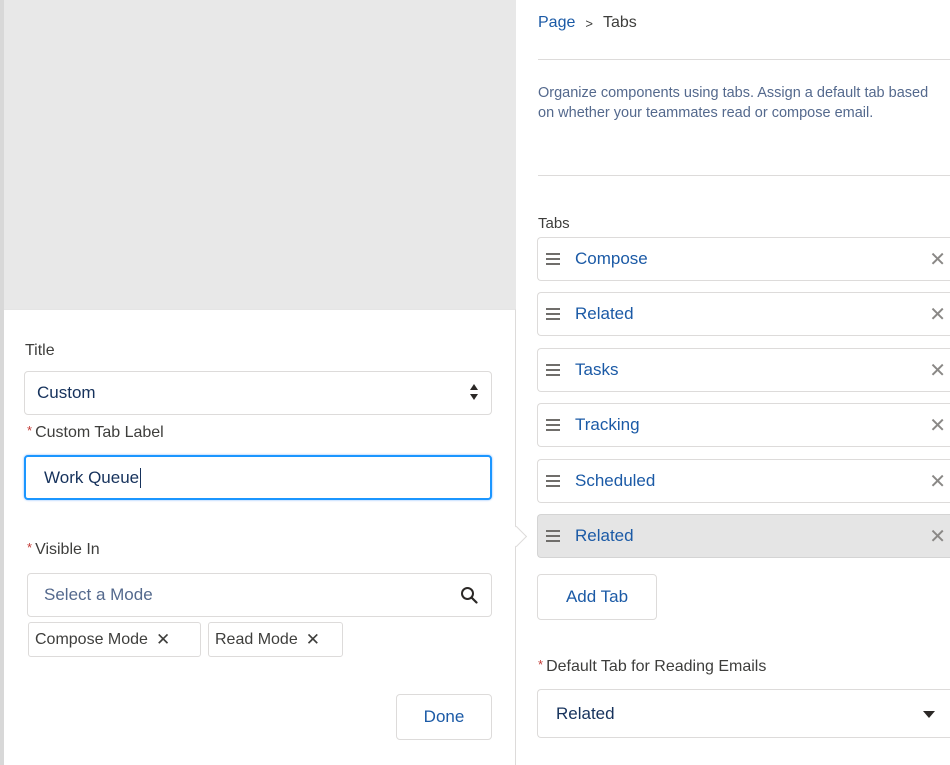 The image size is (950, 765). Describe the element at coordinates (607, 424) in the screenshot. I see `tab-item-label: Tracking` at that location.